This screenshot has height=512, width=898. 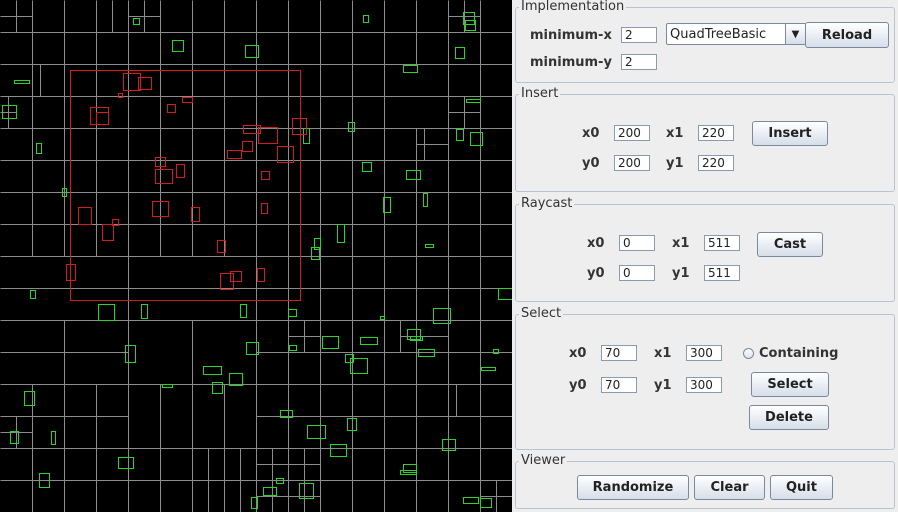 What do you see at coordinates (543, 460) in the screenshot?
I see `viewer-title: Viewer` at bounding box center [543, 460].